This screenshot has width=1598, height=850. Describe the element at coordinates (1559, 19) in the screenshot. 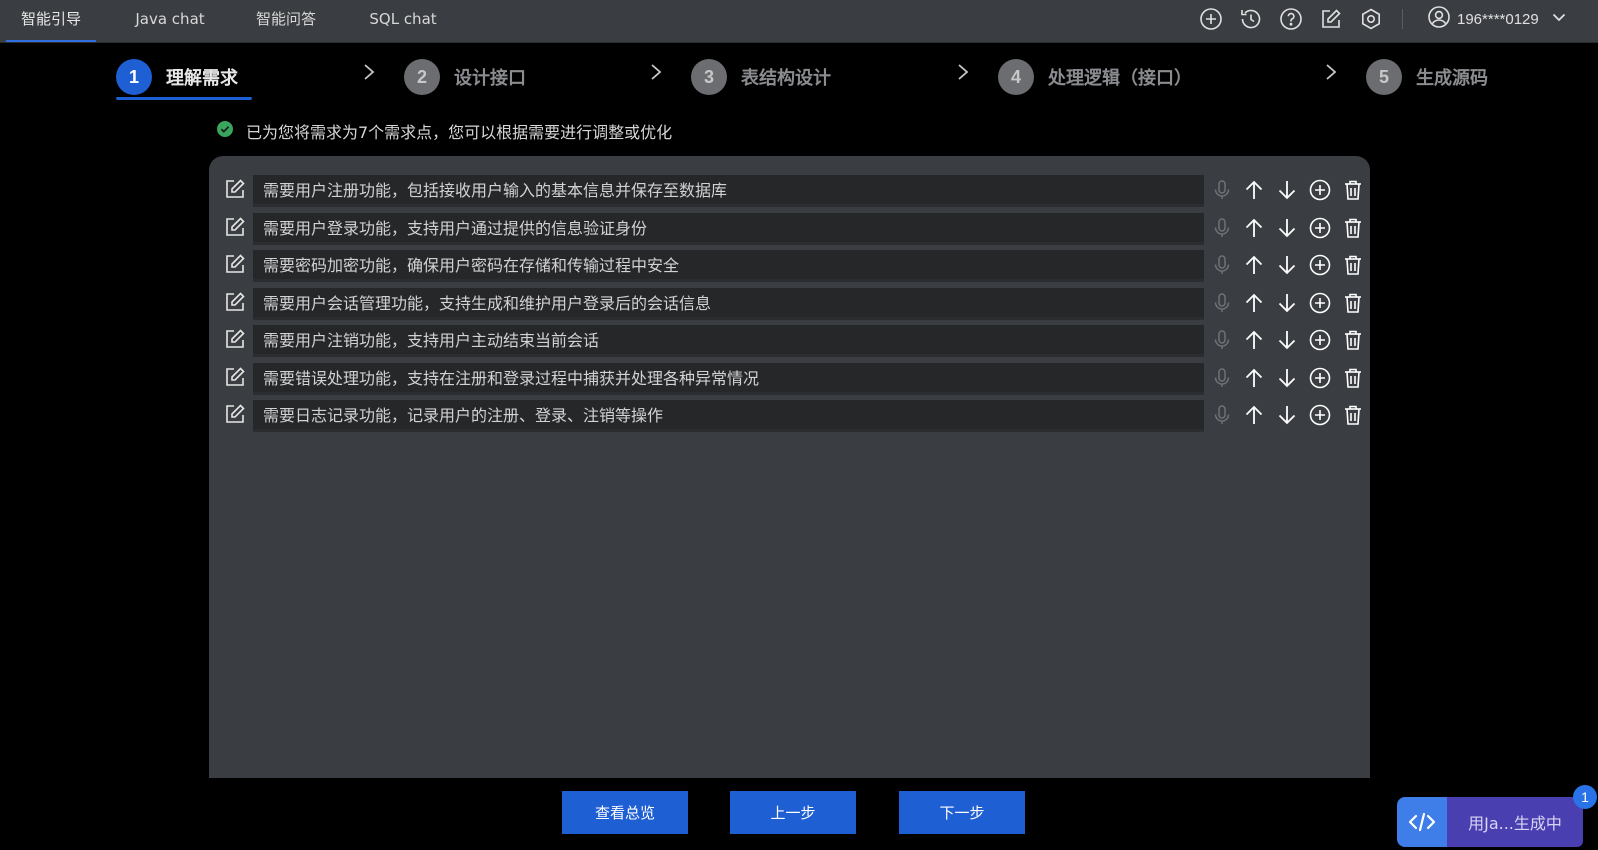

I see `chevron-down-icon` at that location.